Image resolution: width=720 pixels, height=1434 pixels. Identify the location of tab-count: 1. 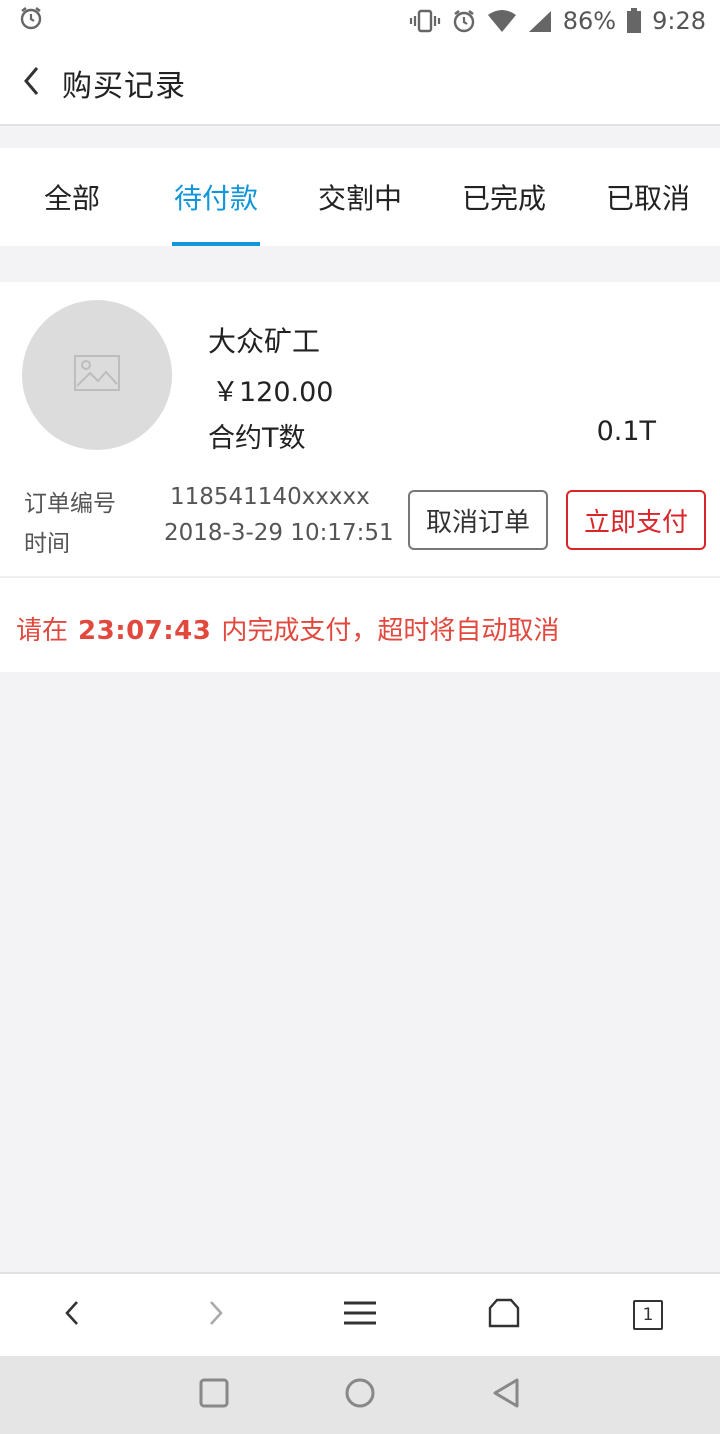
(648, 1314).